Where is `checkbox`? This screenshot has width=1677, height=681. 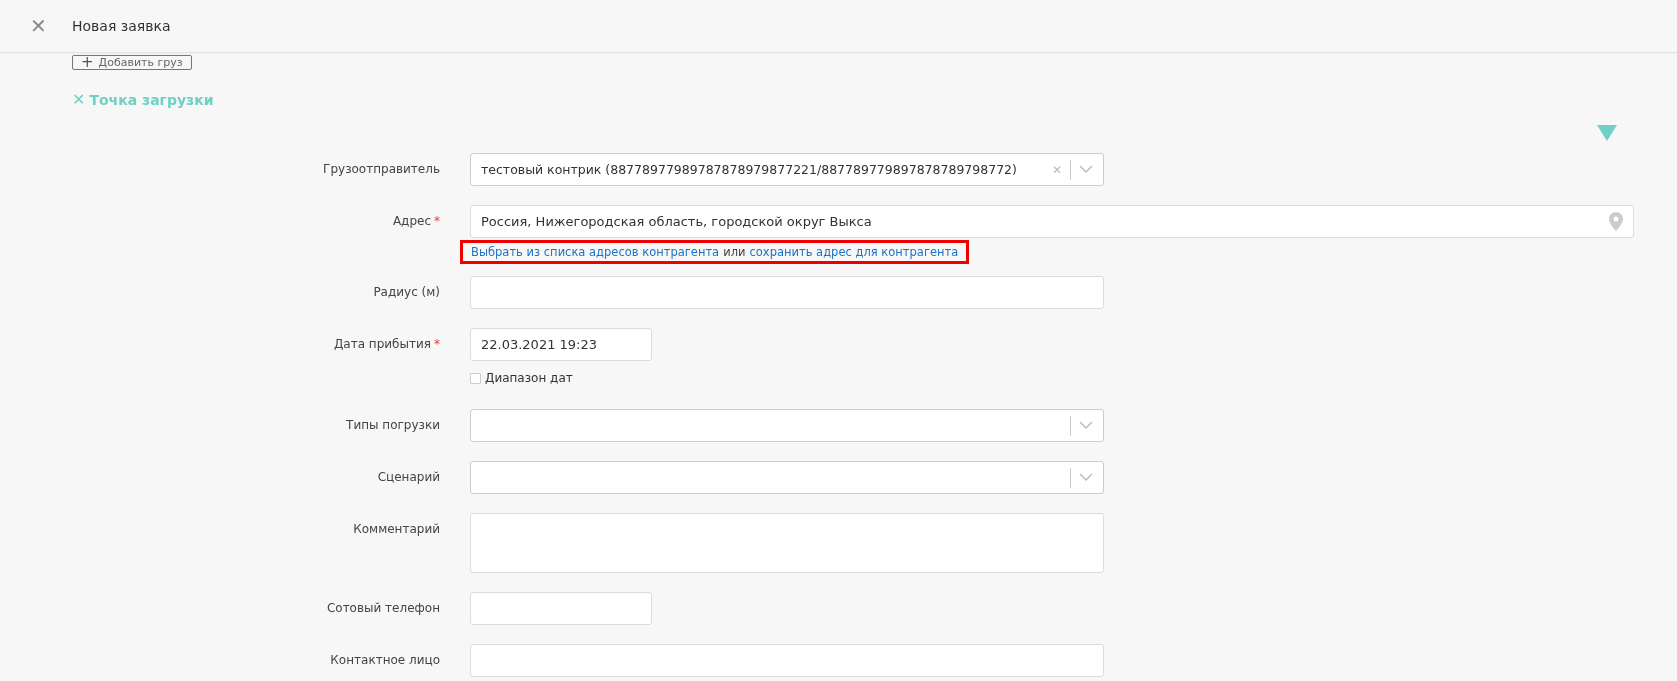
checkbox is located at coordinates (475, 378).